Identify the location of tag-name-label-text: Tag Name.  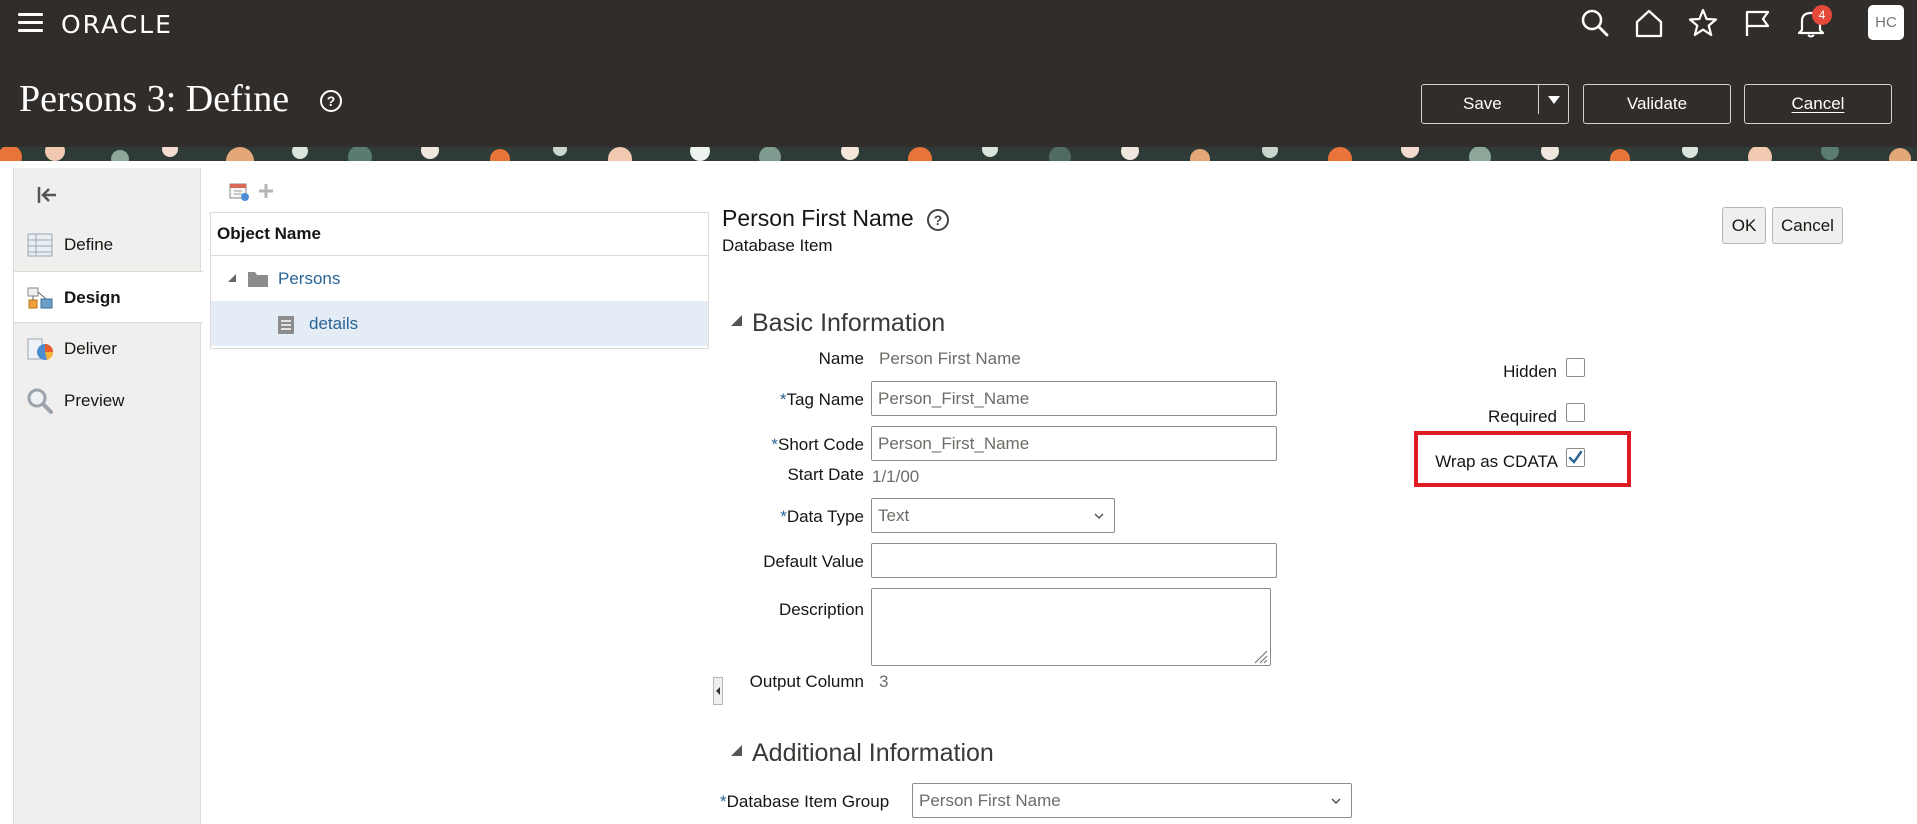
(825, 399).